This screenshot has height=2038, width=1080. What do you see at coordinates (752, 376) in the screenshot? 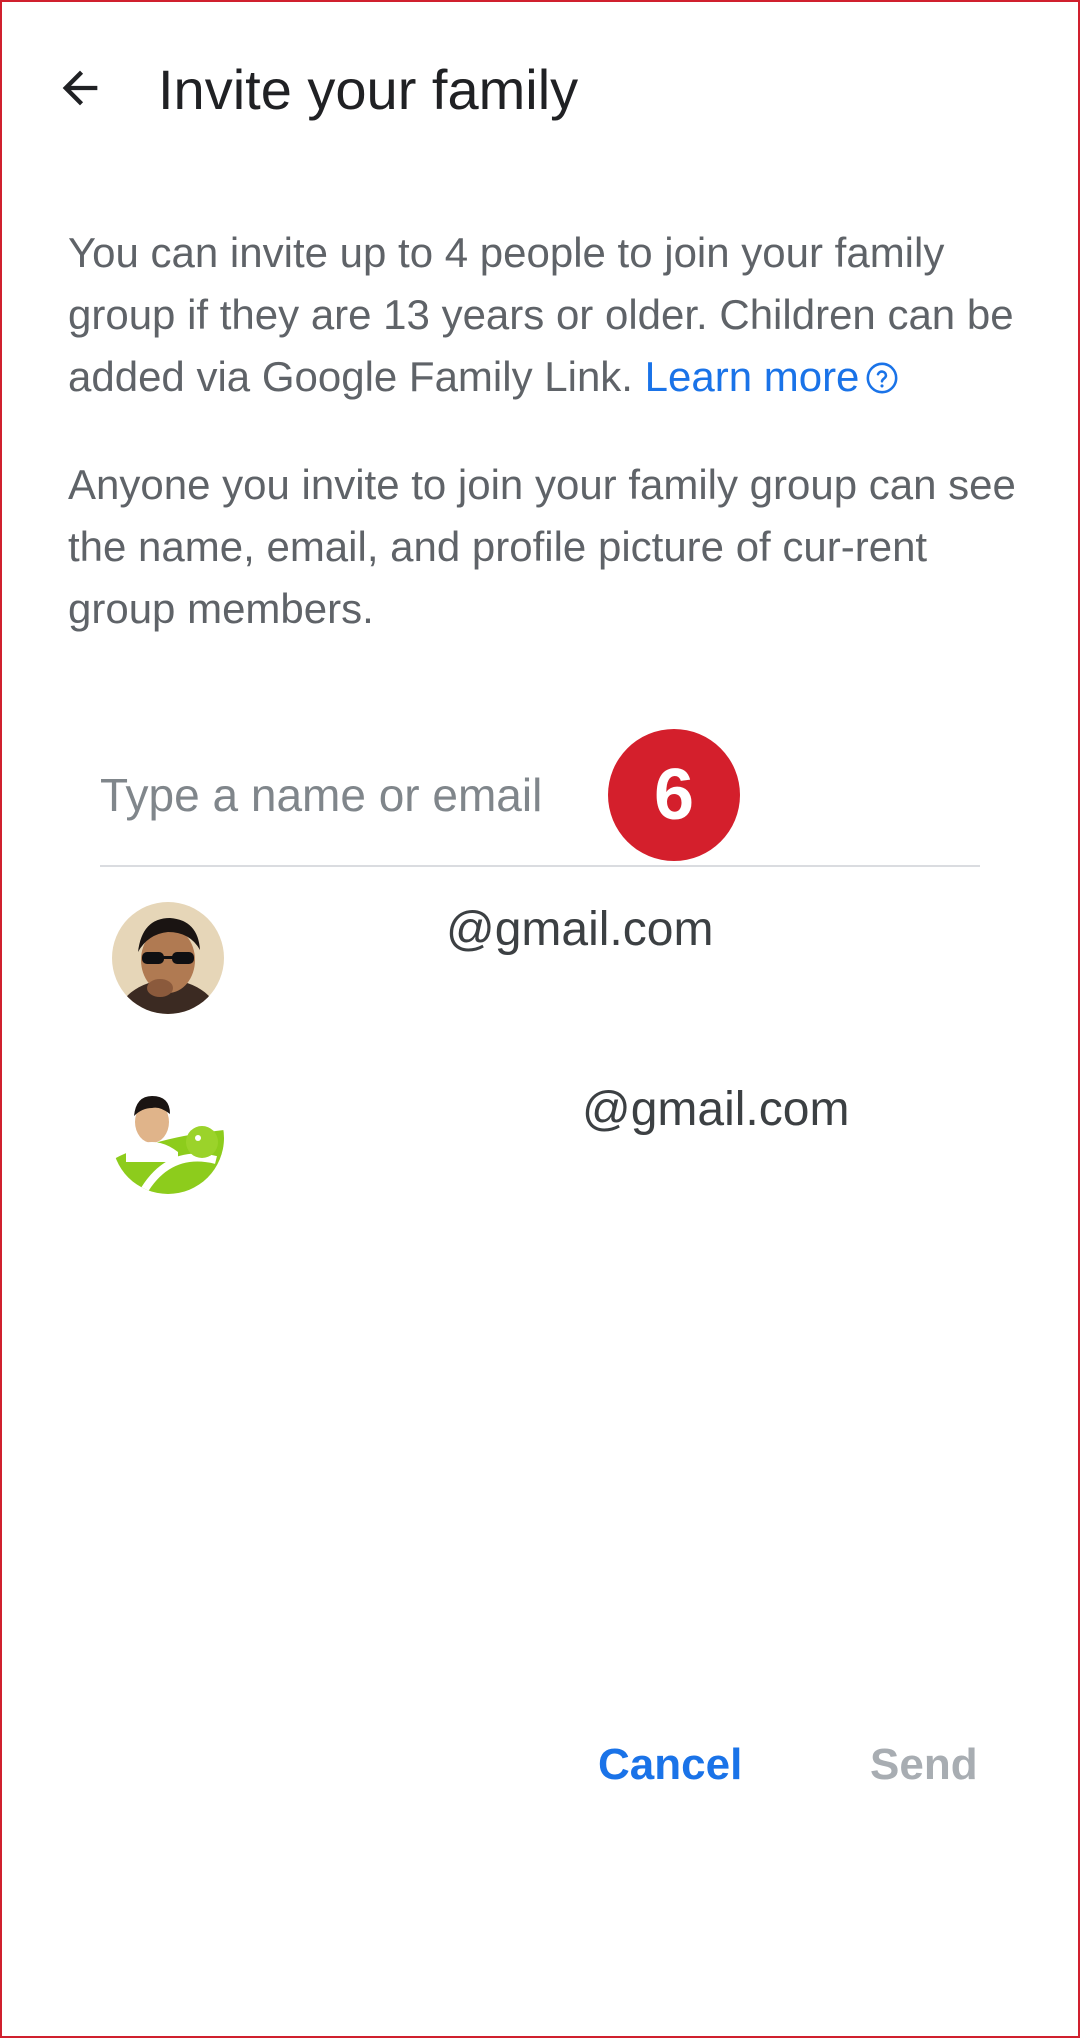
I see `learn-more-label: Learn more` at bounding box center [752, 376].